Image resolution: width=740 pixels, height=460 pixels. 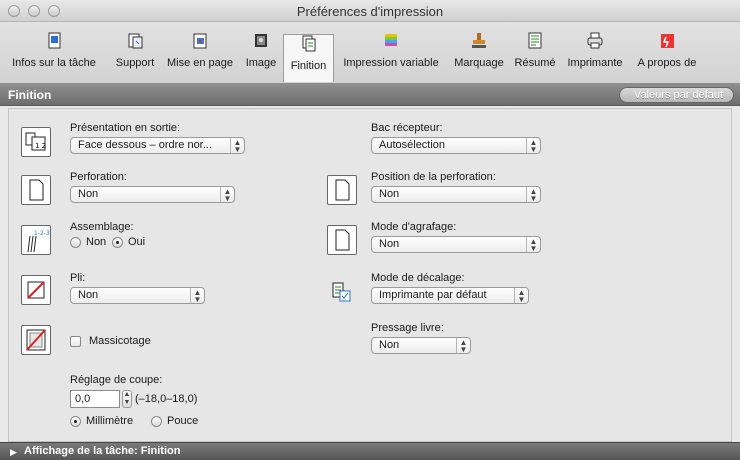 What do you see at coordinates (200, 41) in the screenshot?
I see `layout-icon` at bounding box center [200, 41].